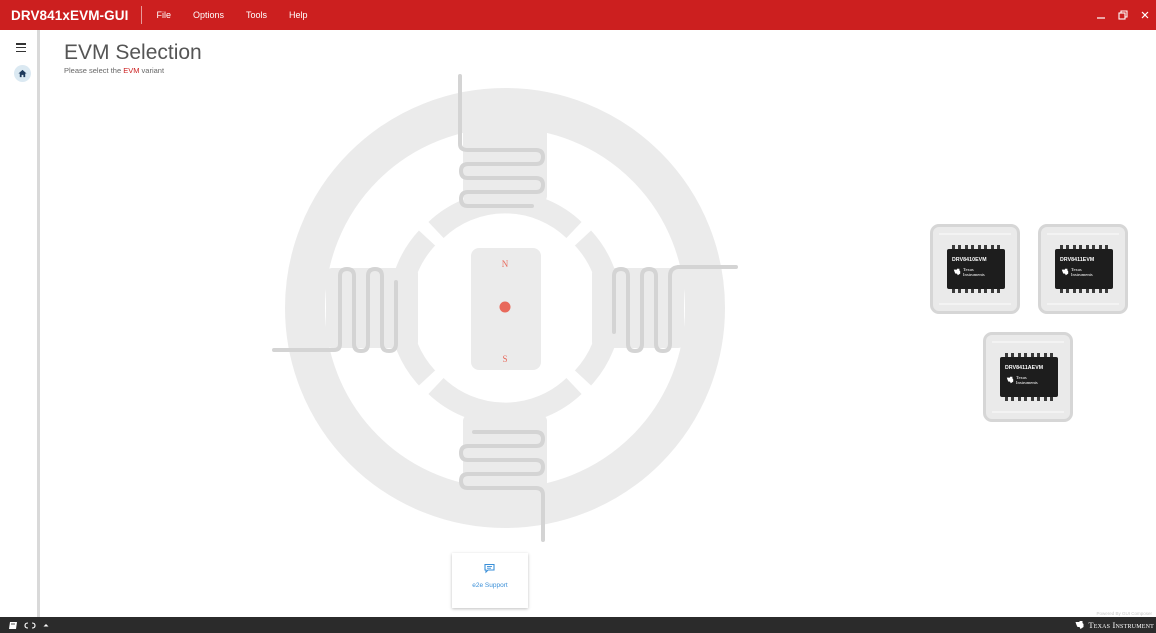  What do you see at coordinates (1121, 625) in the screenshot?
I see `ti-brand-text: Texas Instrument` at bounding box center [1121, 625].